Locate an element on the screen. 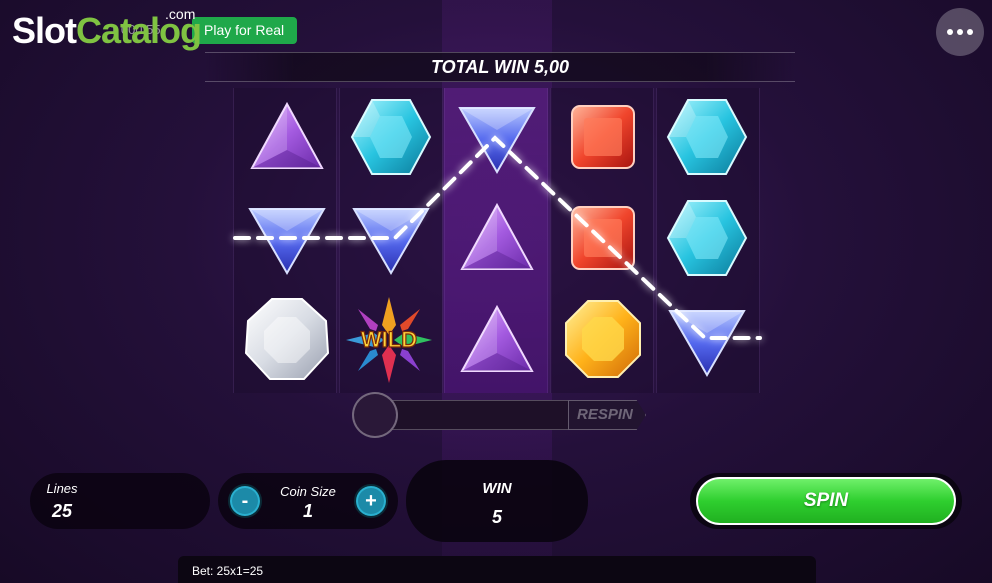 Image resolution: width=992 pixels, height=583 pixels. bet-info-bar: Bet: 25x1=25 is located at coordinates (497, 569).